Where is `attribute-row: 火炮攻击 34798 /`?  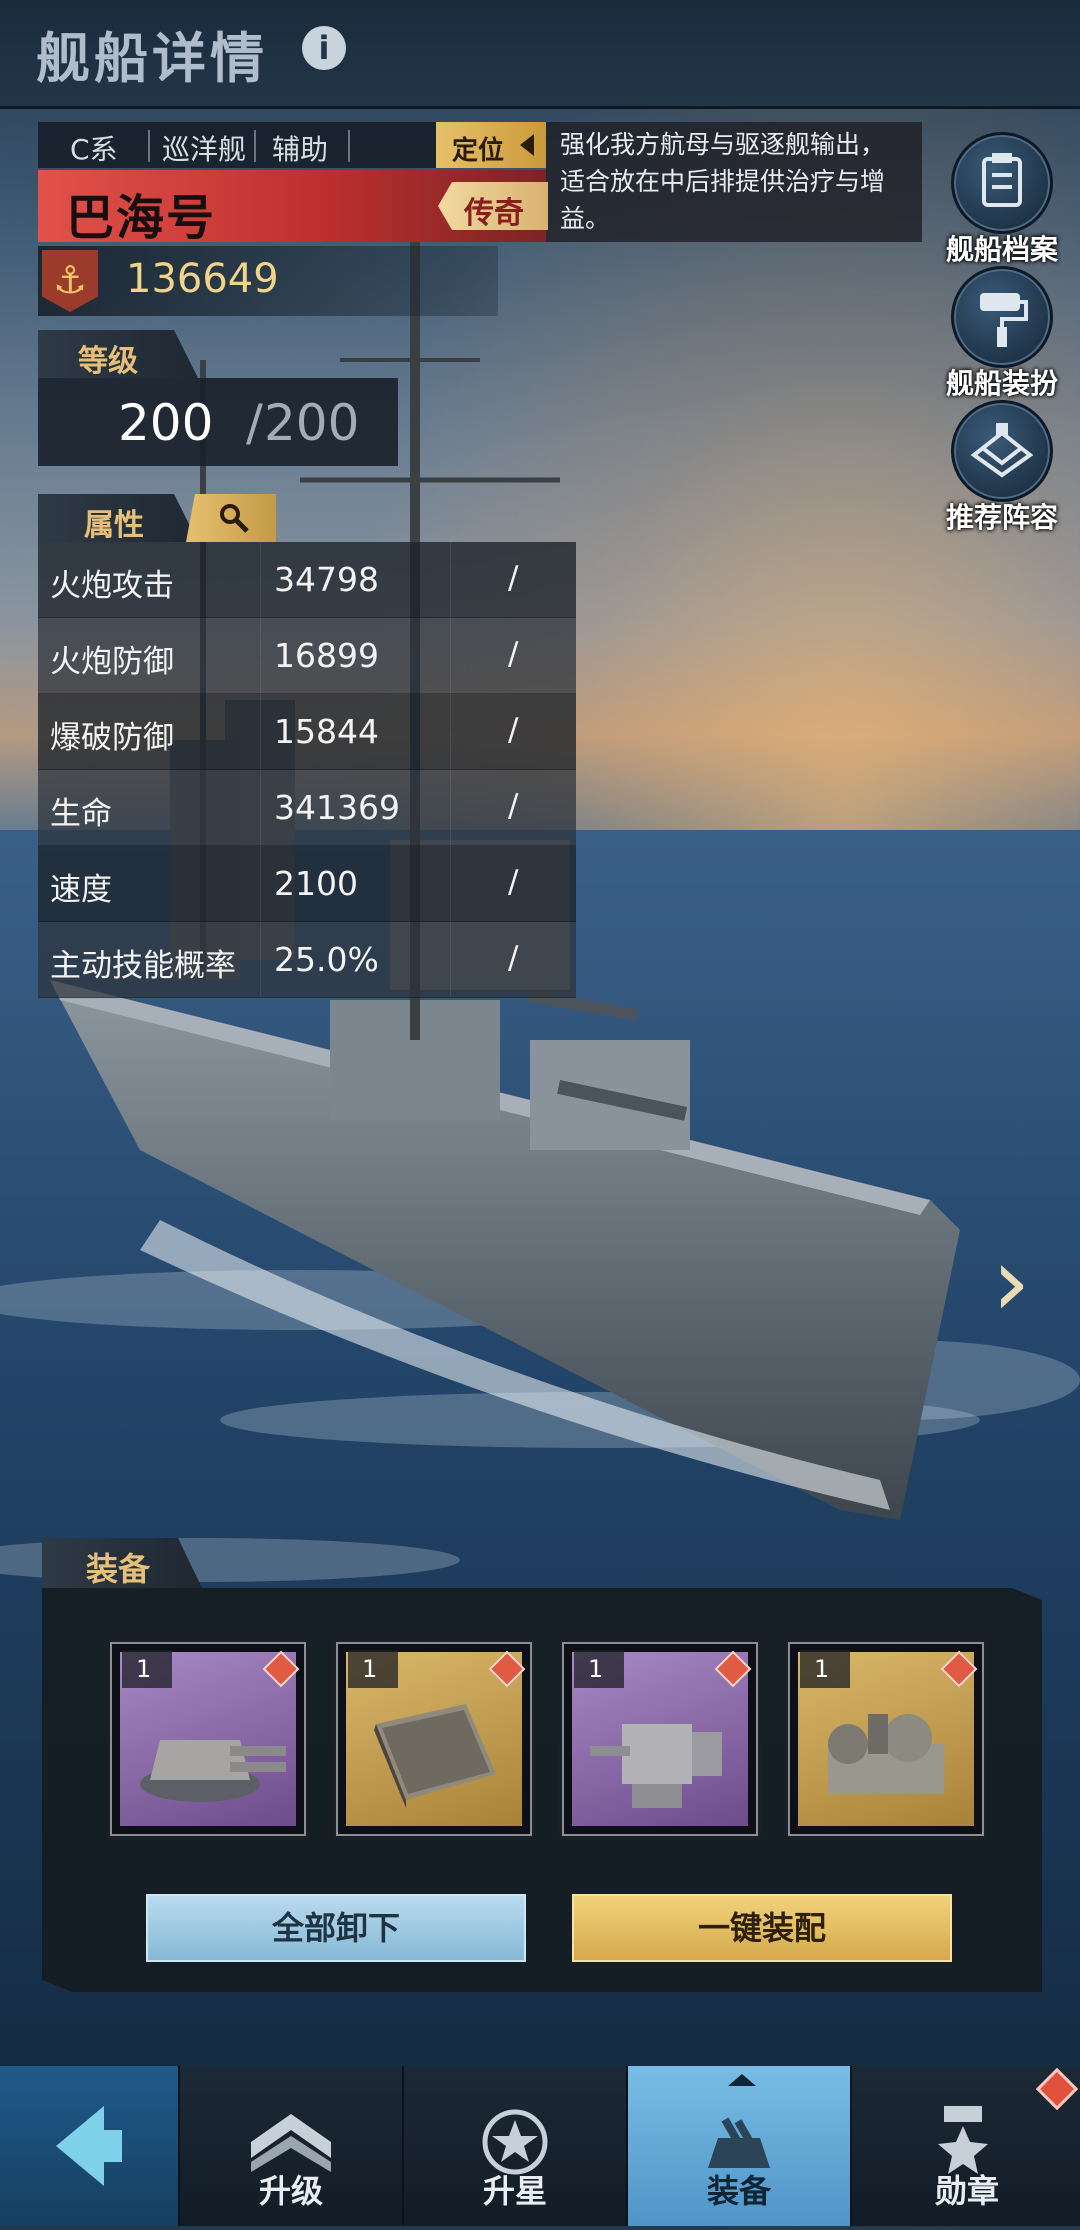 attribute-row: 火炮攻击 34798 / is located at coordinates (307, 580).